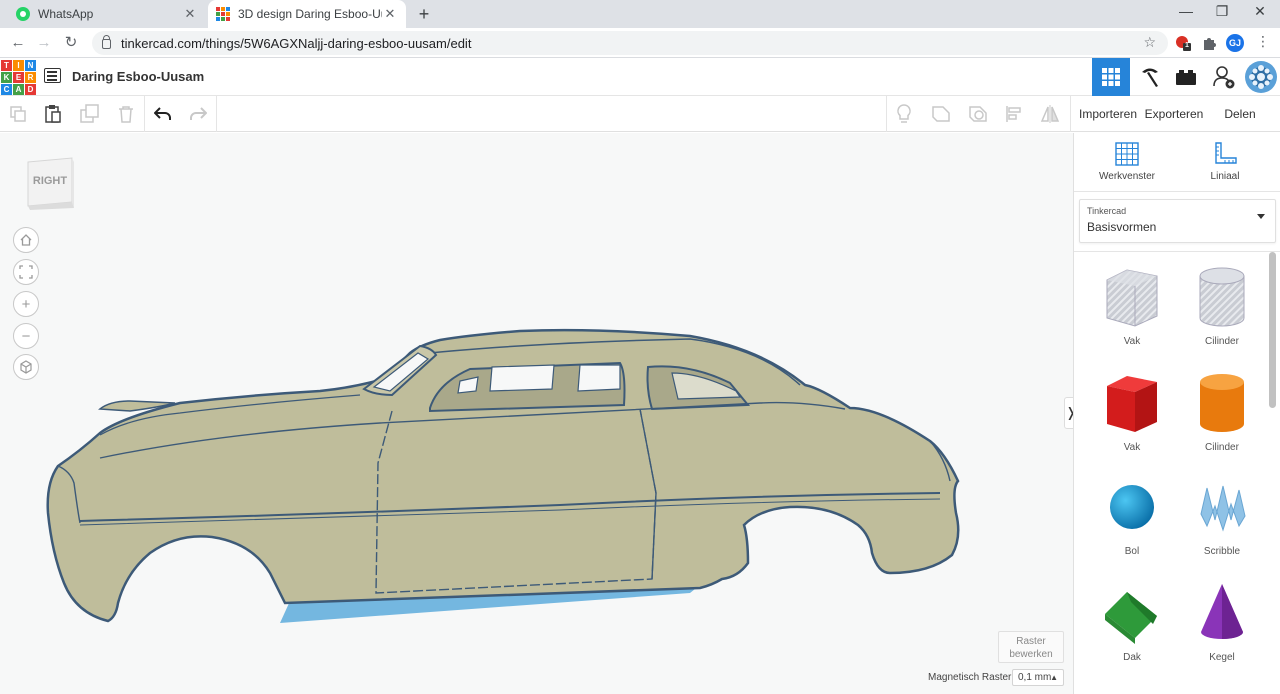 The width and height of the screenshot is (1280, 694). I want to click on ruler-tool-label: Liniaal, so click(1225, 176).